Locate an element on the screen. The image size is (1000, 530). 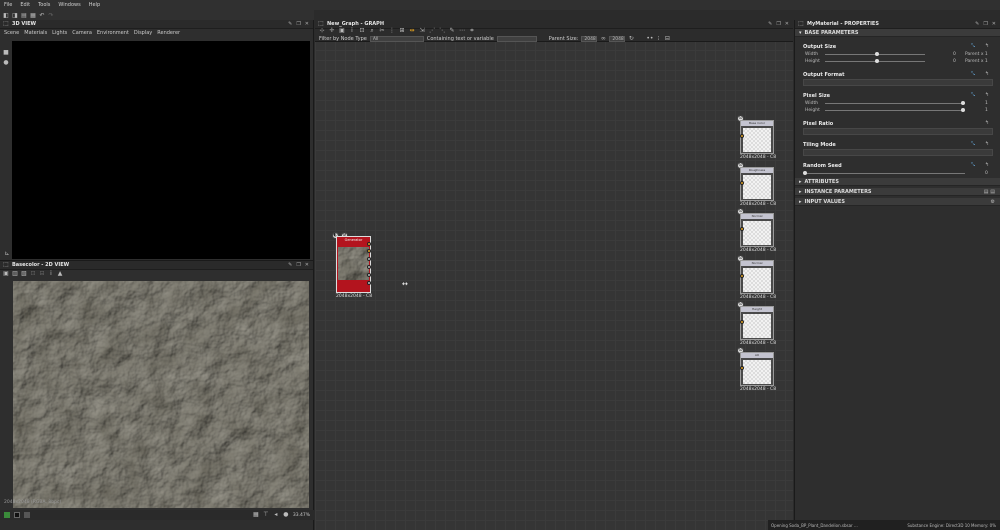
tab-environment: Environment is located at coordinates (113, 33).